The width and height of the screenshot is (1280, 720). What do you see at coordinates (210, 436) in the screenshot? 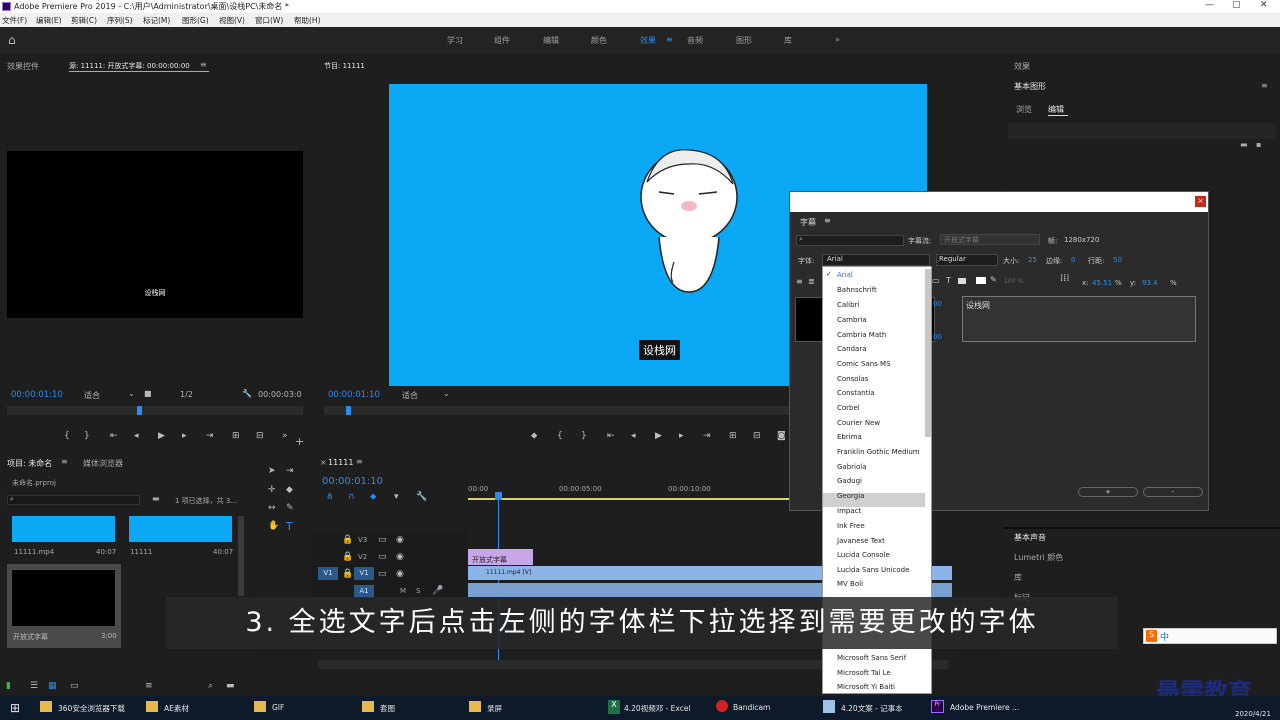
I see `go-to-out-icon: ⇥` at bounding box center [210, 436].